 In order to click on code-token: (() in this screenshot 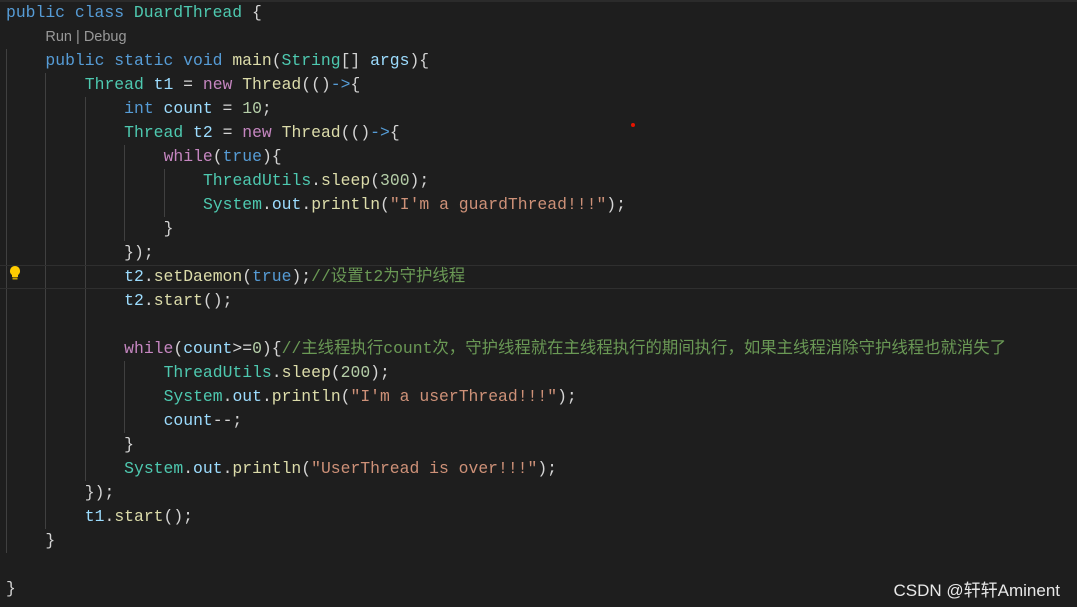, I will do `click(355, 132)`.